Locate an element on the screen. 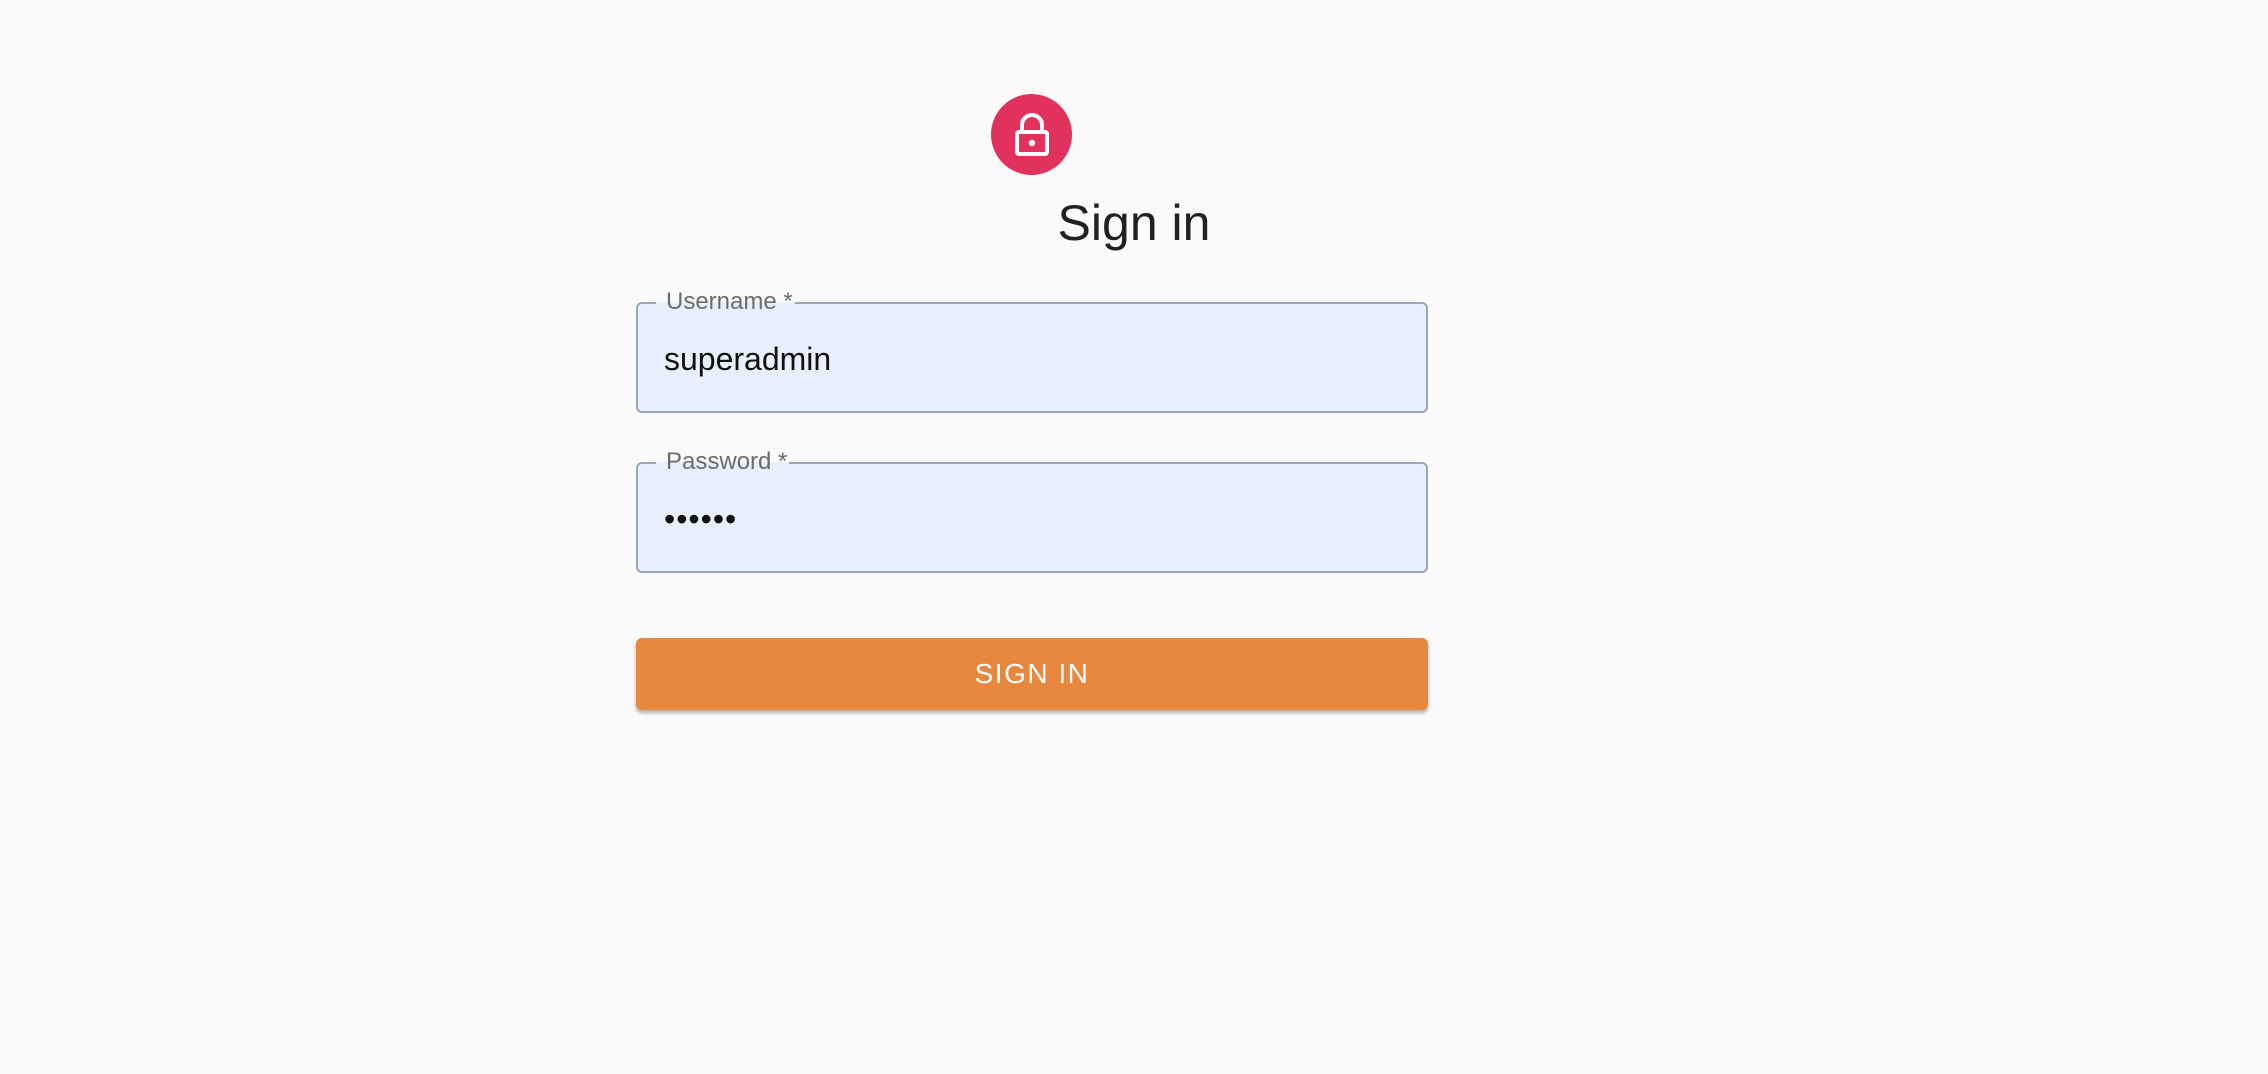  password-label: Password * is located at coordinates (727, 462).